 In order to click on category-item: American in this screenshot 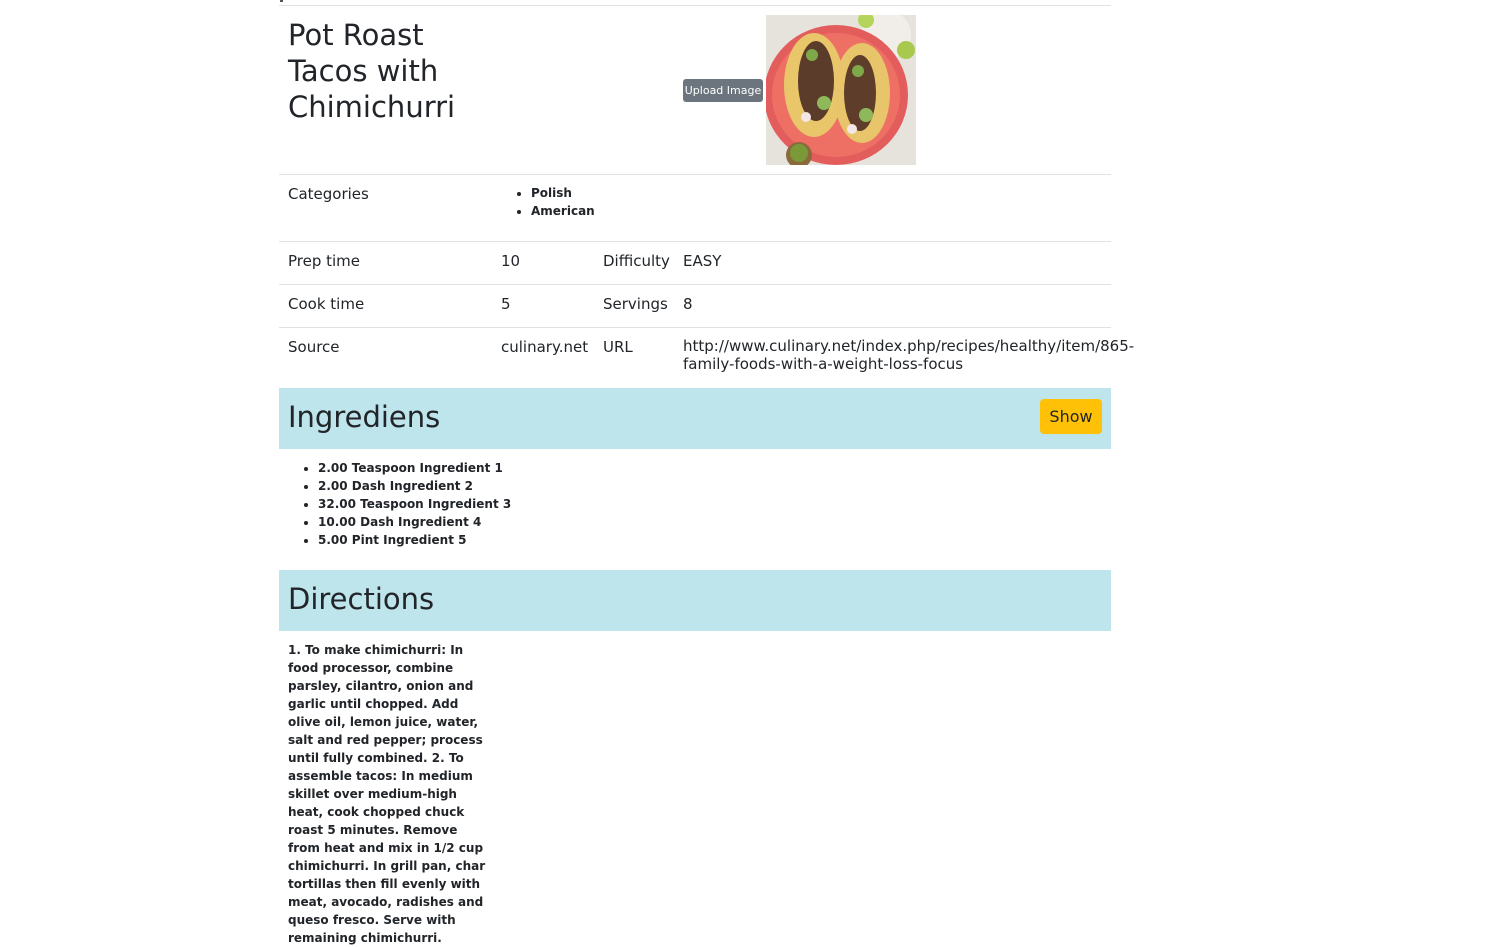, I will do `click(563, 211)`.